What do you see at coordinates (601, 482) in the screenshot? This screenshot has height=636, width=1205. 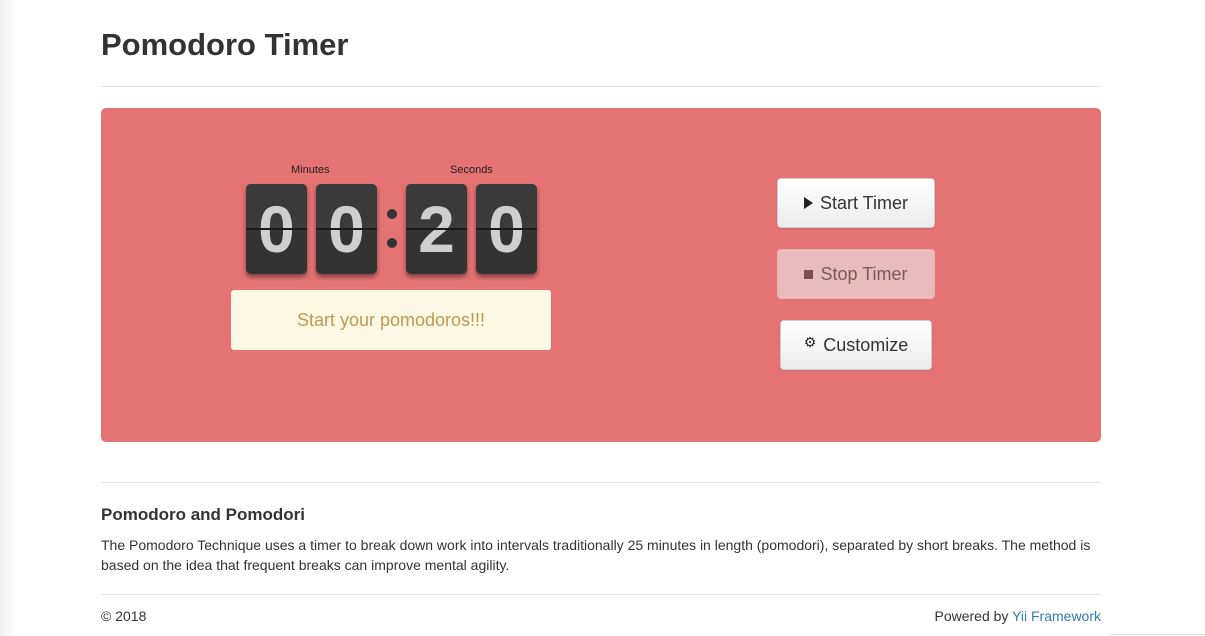 I see `content-divider` at bounding box center [601, 482].